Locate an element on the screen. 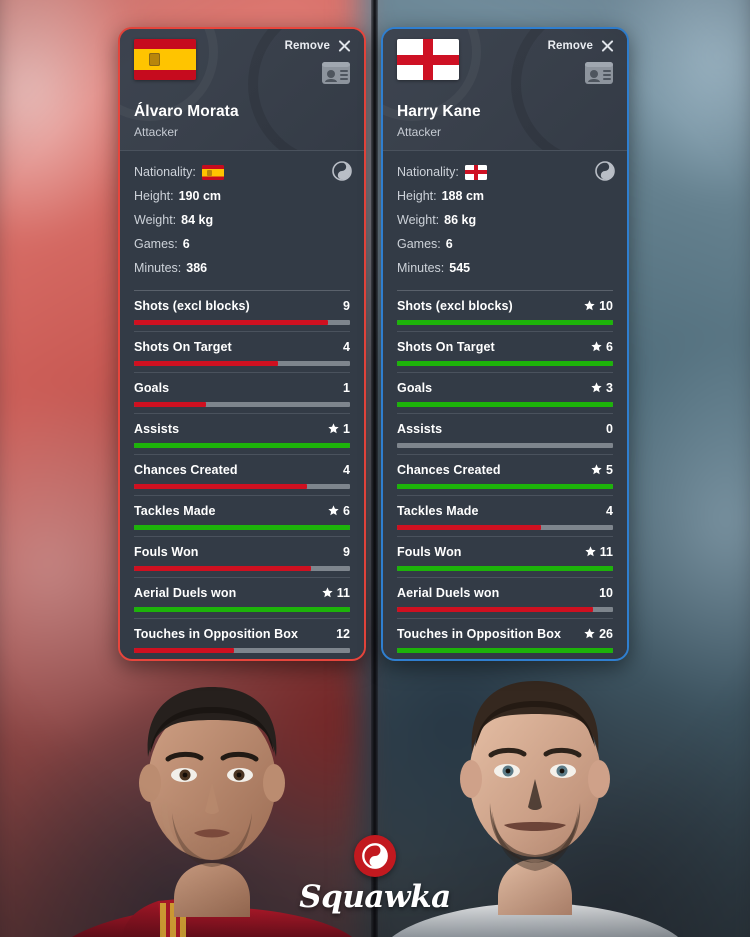  player-name: Álvaro Morata is located at coordinates (186, 111).